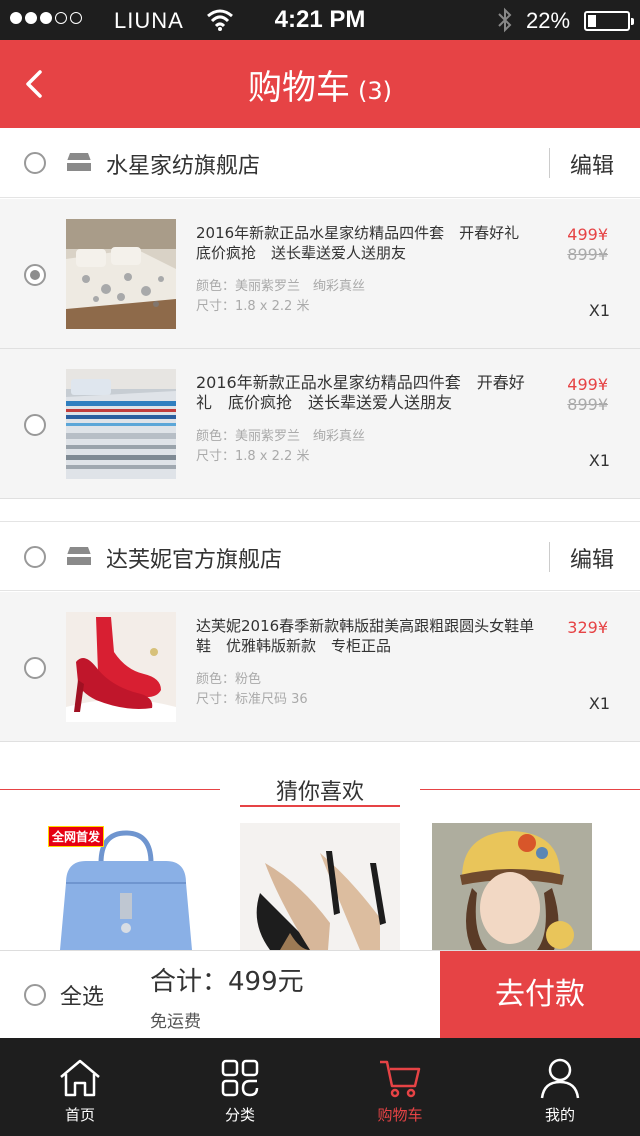  Describe the element at coordinates (252, 699) in the screenshot. I see `item-size: 尺寸：标准尺码 36` at that location.